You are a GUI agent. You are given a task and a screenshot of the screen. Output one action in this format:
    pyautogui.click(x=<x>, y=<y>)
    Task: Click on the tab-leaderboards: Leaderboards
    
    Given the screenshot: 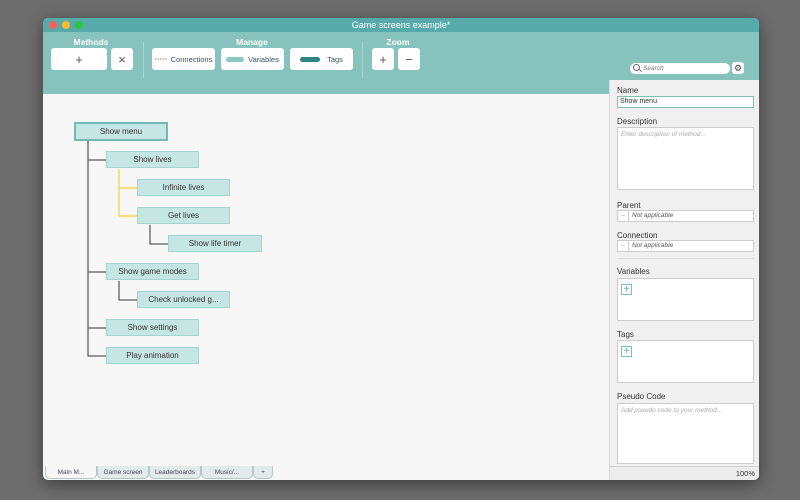 What is the action you would take?
    pyautogui.click(x=175, y=472)
    